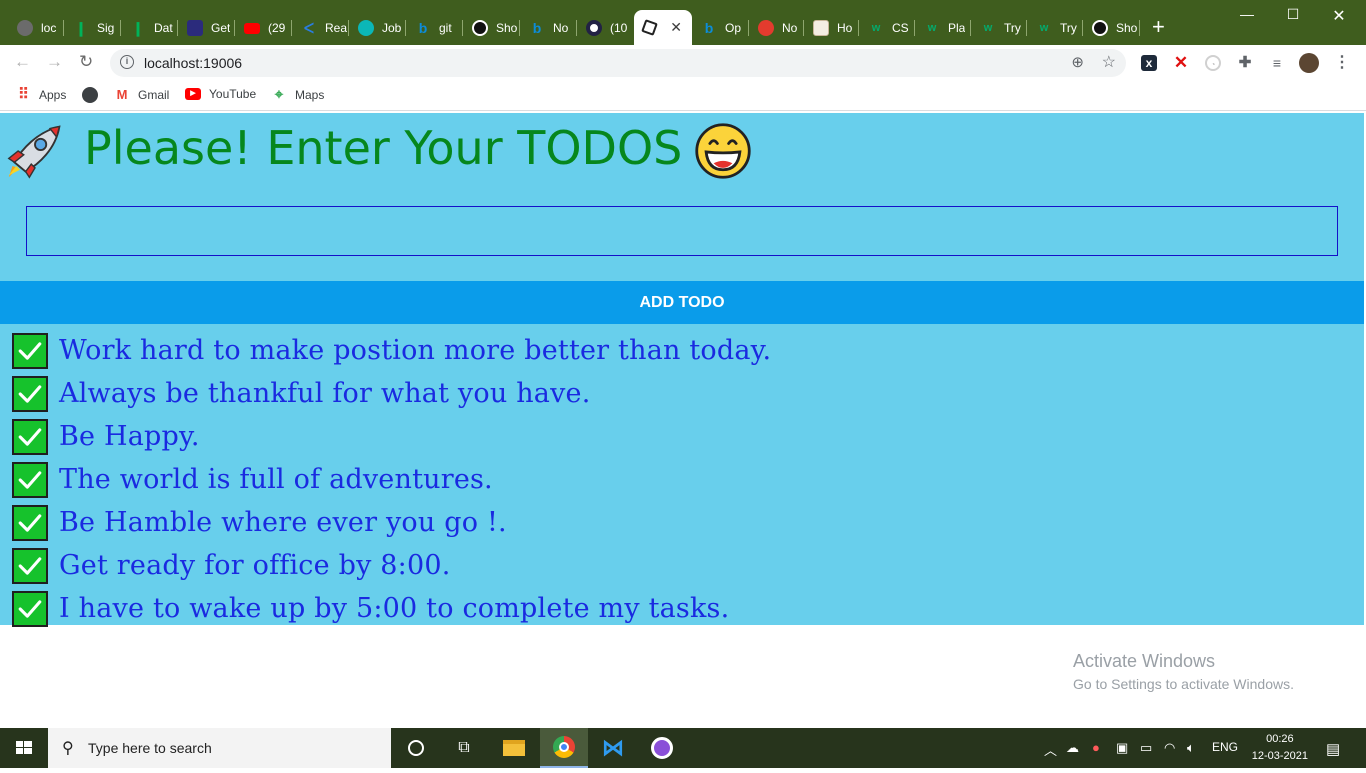  Describe the element at coordinates (1333, 749) in the screenshot. I see `action-center-icon: ▤` at that location.